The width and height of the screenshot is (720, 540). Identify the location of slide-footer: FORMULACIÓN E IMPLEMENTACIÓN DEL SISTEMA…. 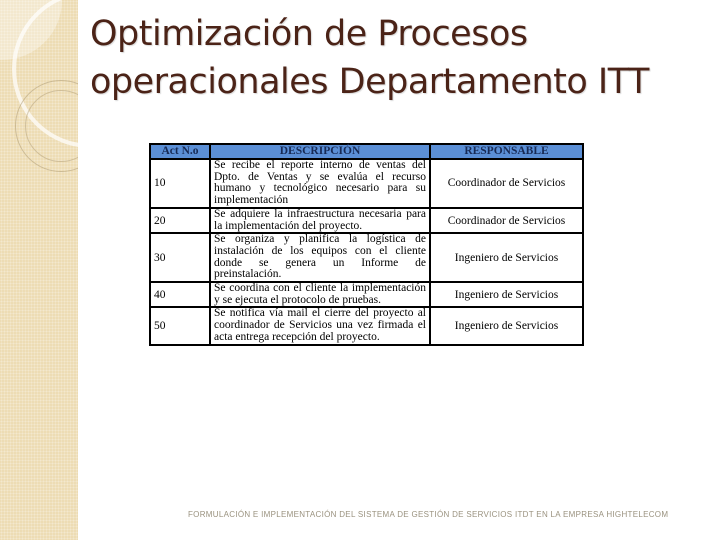
(428, 514).